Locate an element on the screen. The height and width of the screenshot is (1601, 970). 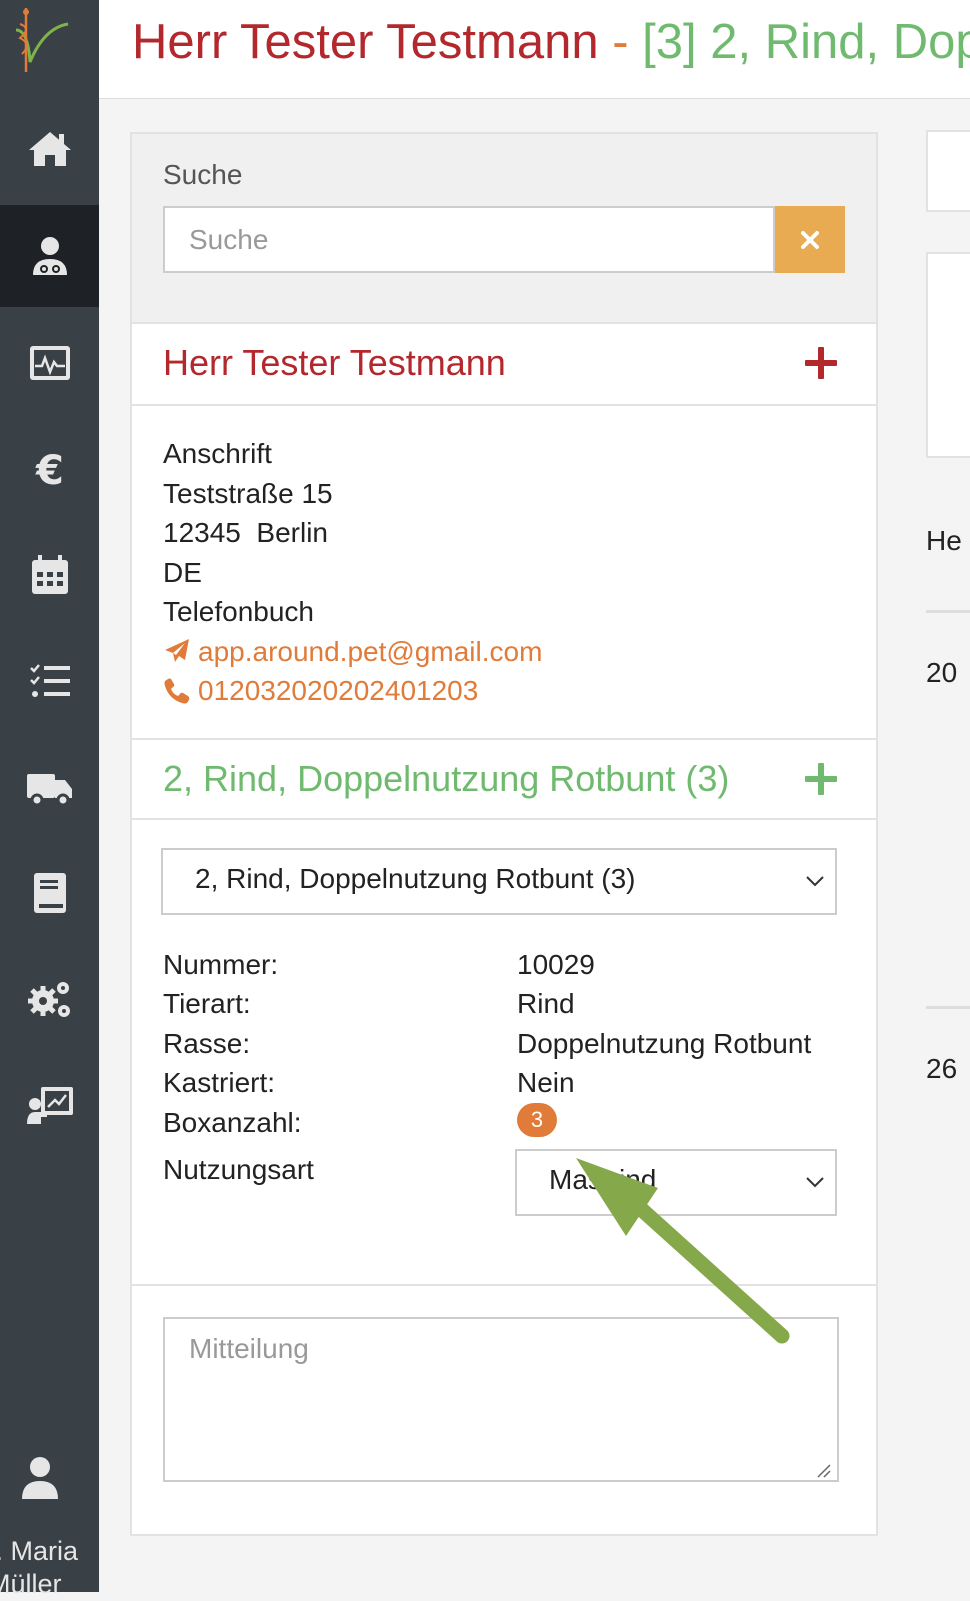
home-icon is located at coordinates (49, 149).